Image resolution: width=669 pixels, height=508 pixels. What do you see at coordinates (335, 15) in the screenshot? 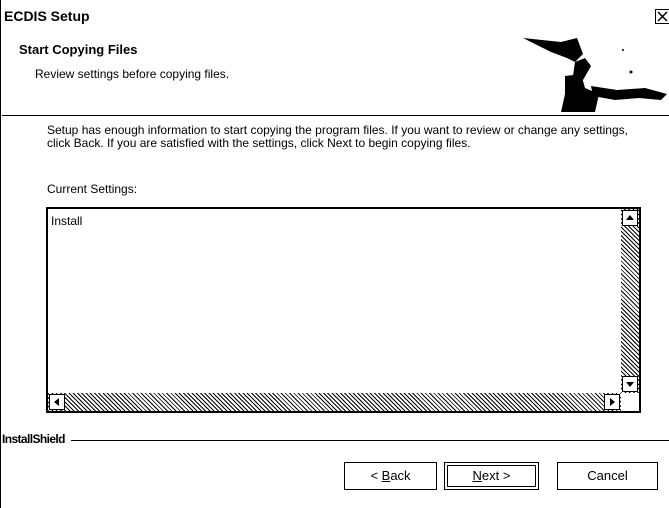
I see `title-bar: ECDIS Setup` at bounding box center [335, 15].